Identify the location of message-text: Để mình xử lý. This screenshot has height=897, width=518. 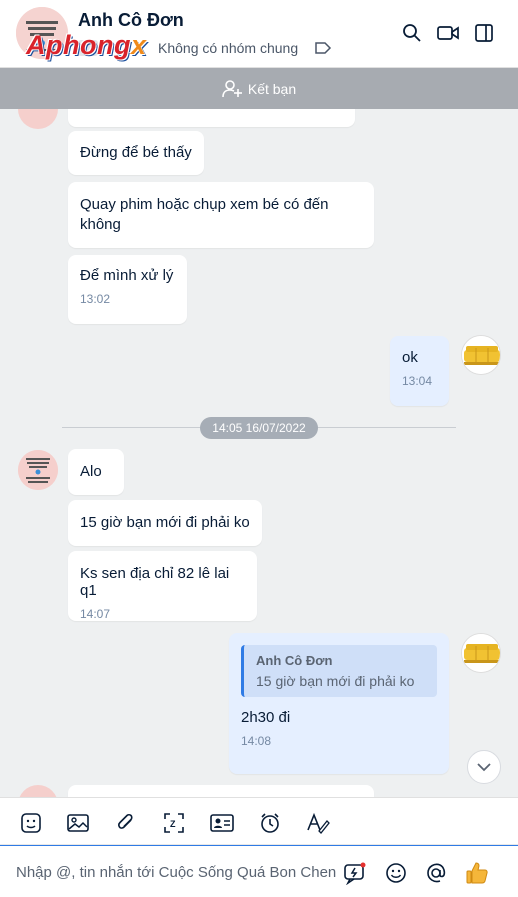
(127, 275).